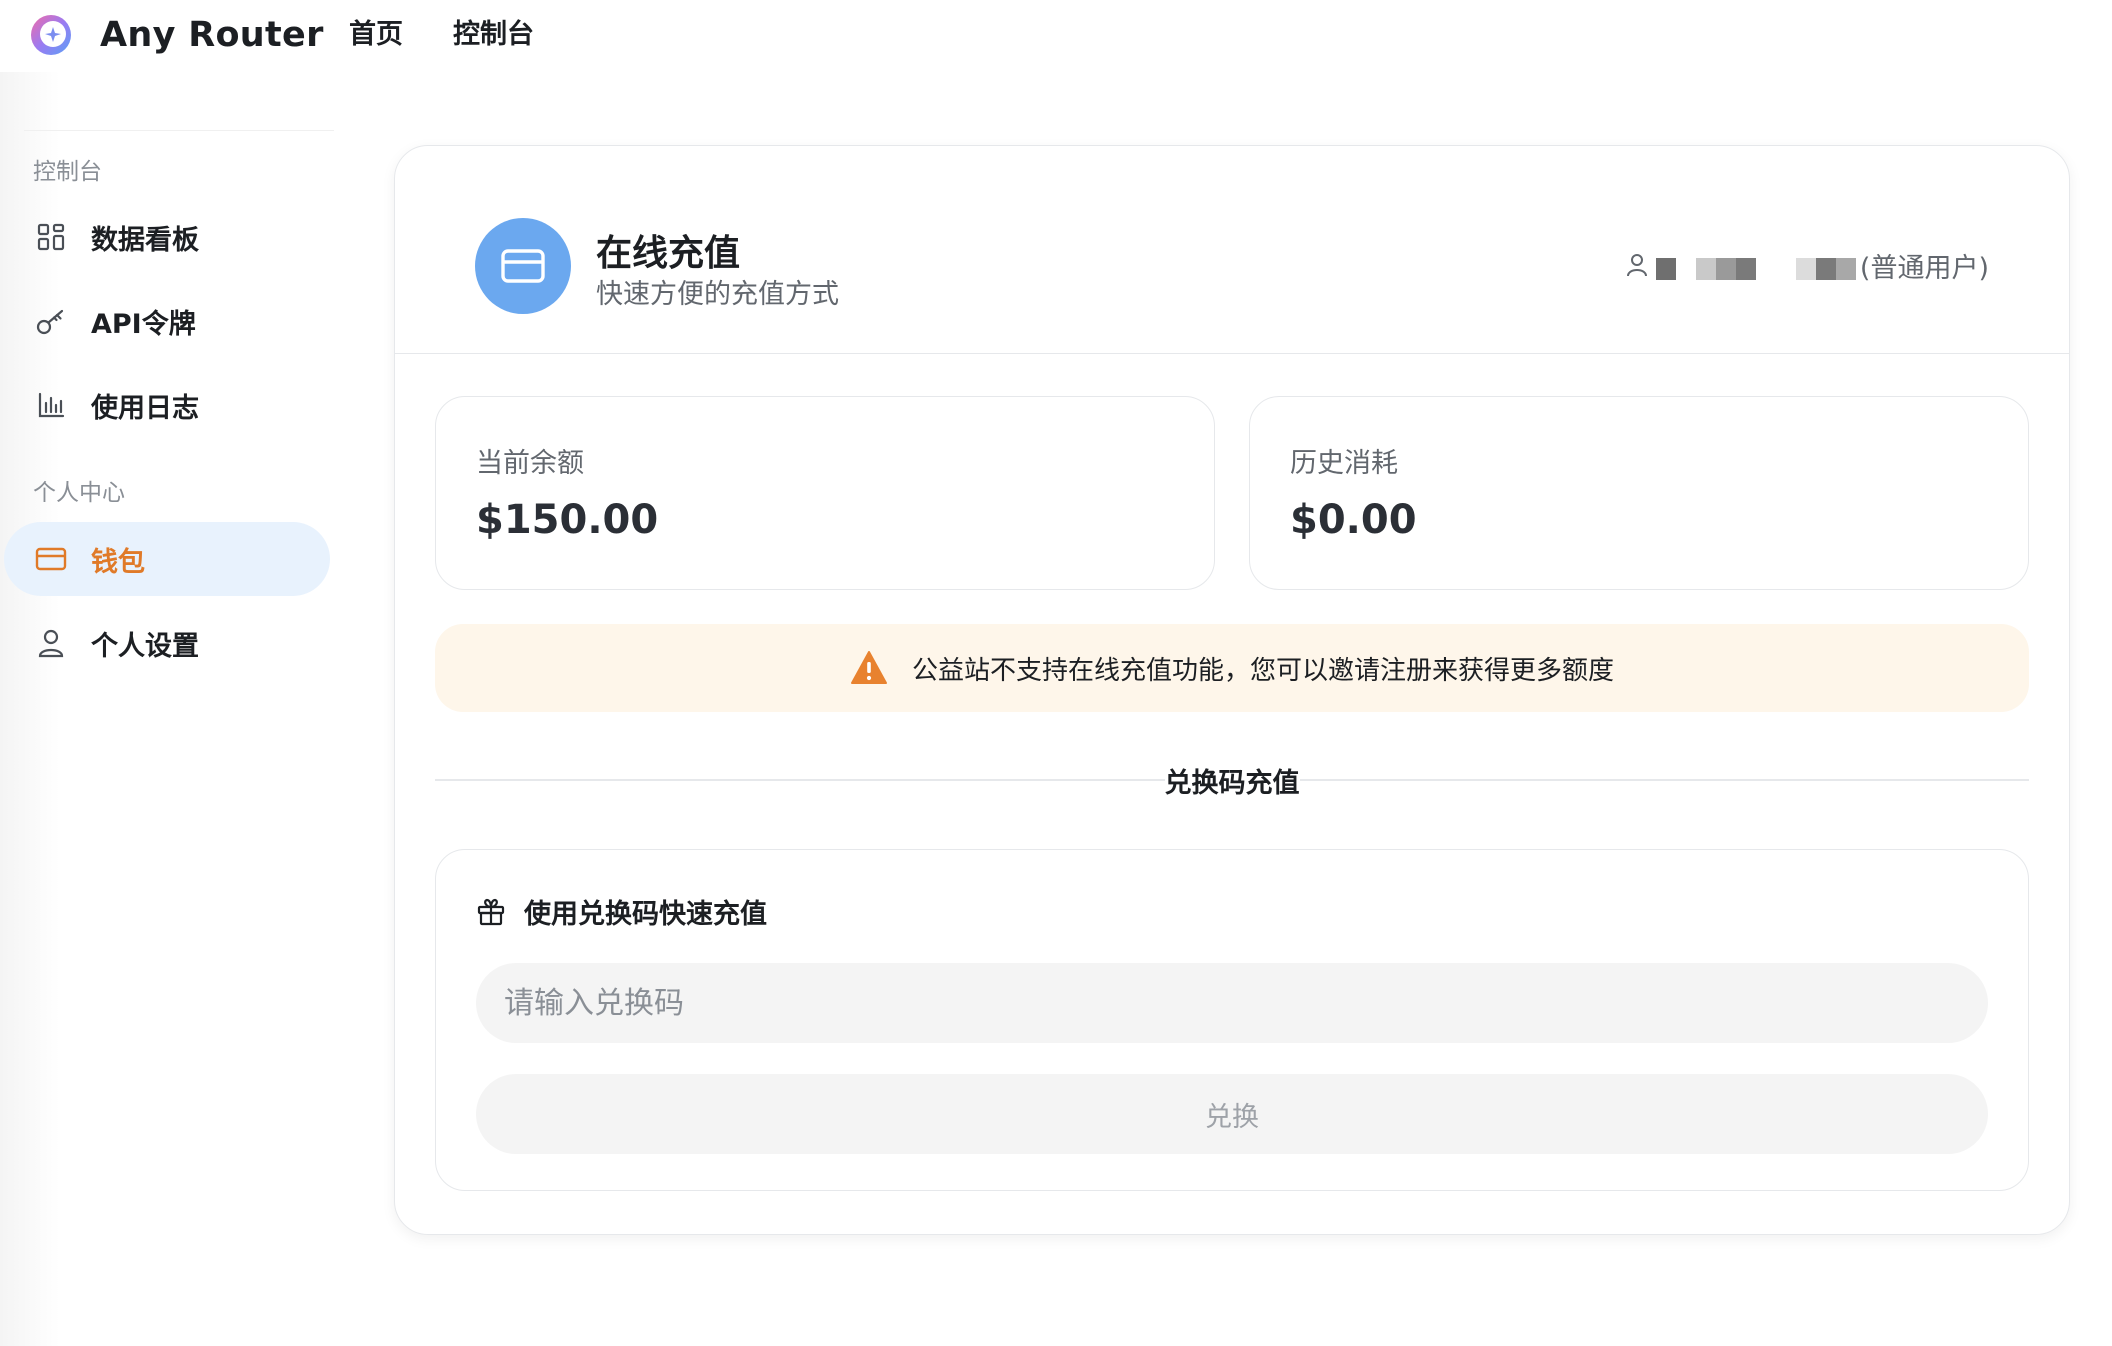 This screenshot has height=1346, width=2112. Describe the element at coordinates (825, 493) in the screenshot. I see `balance-card: 当前余额 $150.00` at that location.